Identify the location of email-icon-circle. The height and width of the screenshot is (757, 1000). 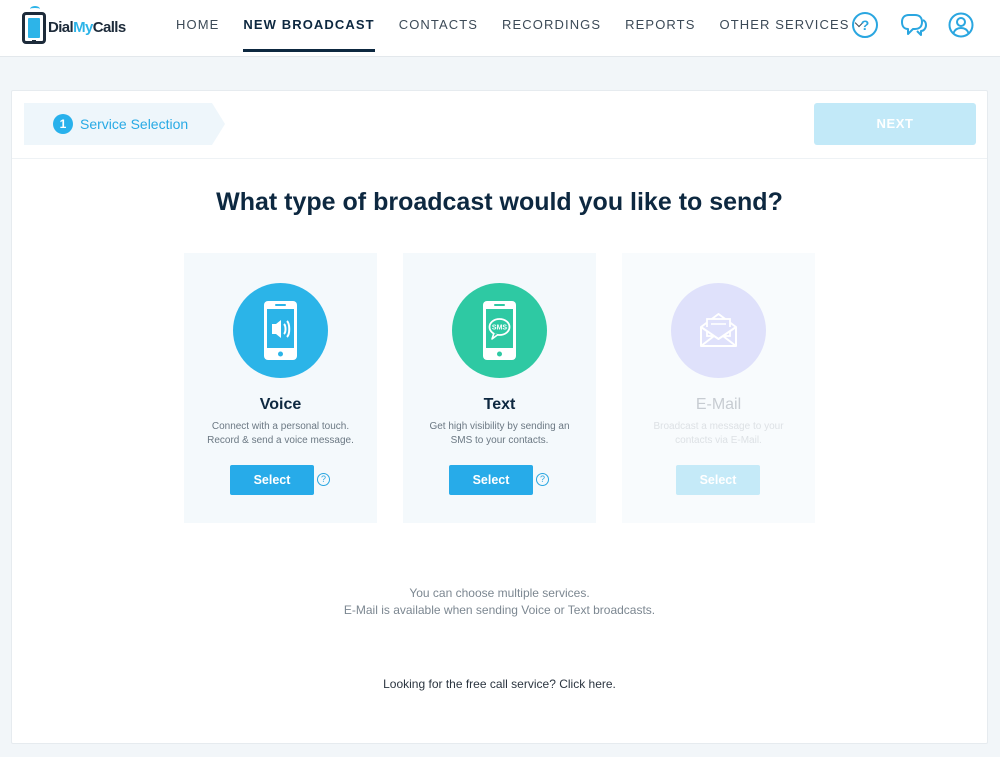
(718, 330).